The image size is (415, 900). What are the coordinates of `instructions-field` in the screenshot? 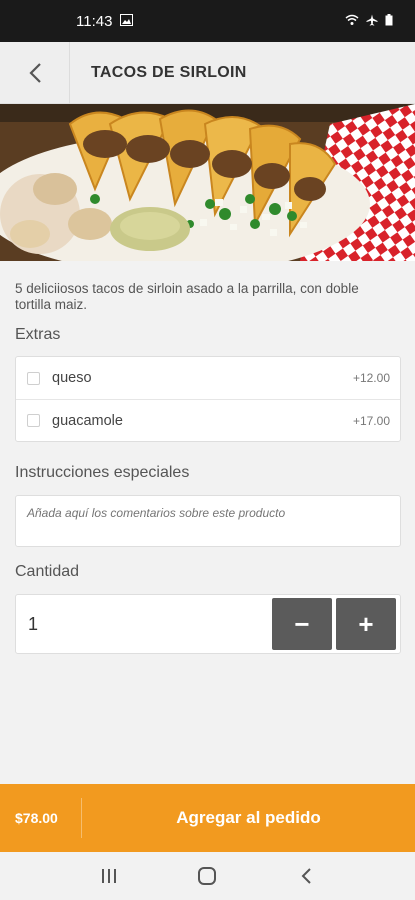 It's located at (208, 521).